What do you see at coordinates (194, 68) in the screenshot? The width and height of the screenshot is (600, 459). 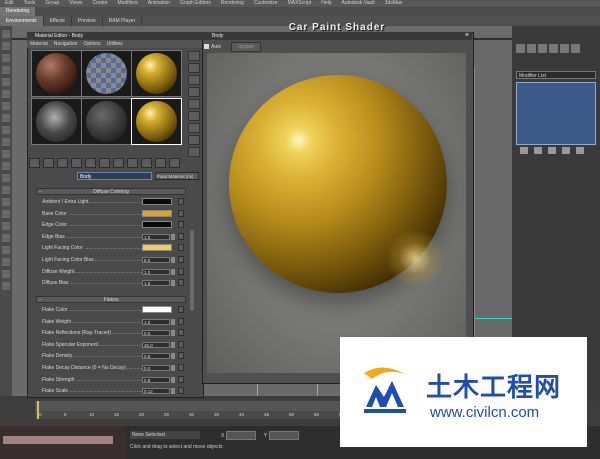 I see `backlight-icon` at bounding box center [194, 68].